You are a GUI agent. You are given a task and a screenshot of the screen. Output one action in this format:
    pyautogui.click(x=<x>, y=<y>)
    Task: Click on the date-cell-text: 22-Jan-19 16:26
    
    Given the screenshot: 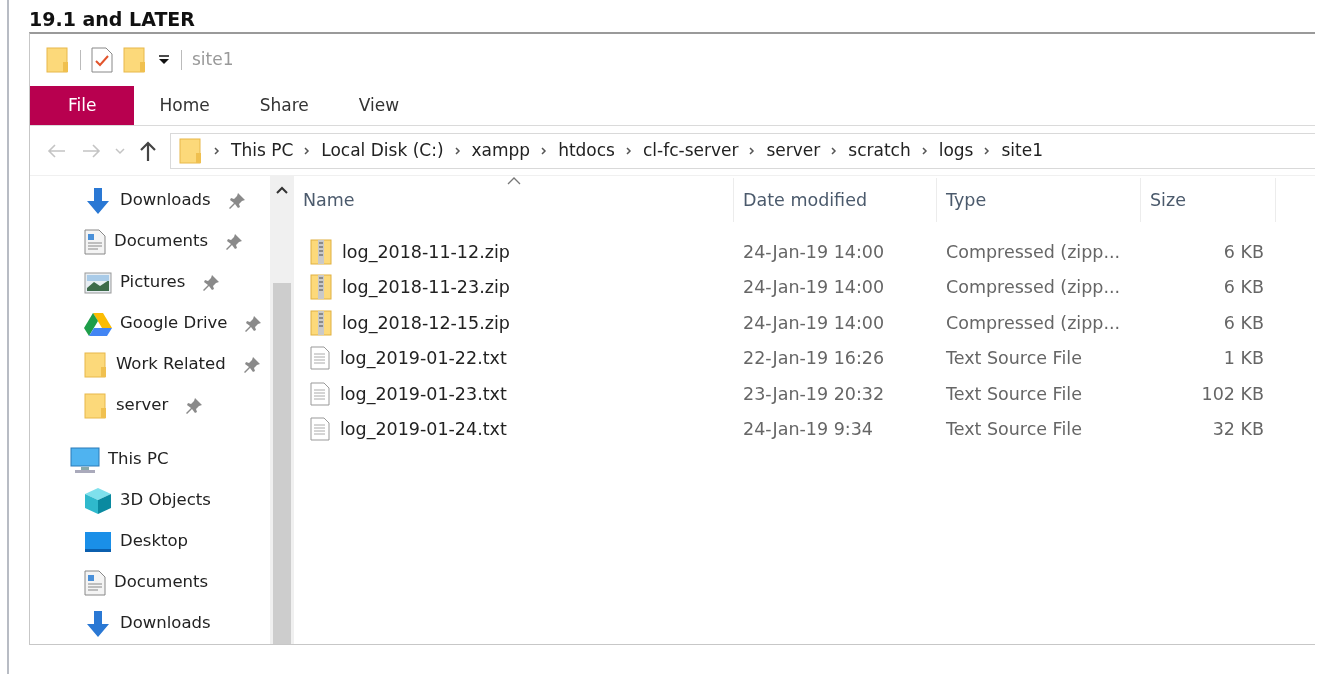 What is the action you would take?
    pyautogui.click(x=814, y=359)
    